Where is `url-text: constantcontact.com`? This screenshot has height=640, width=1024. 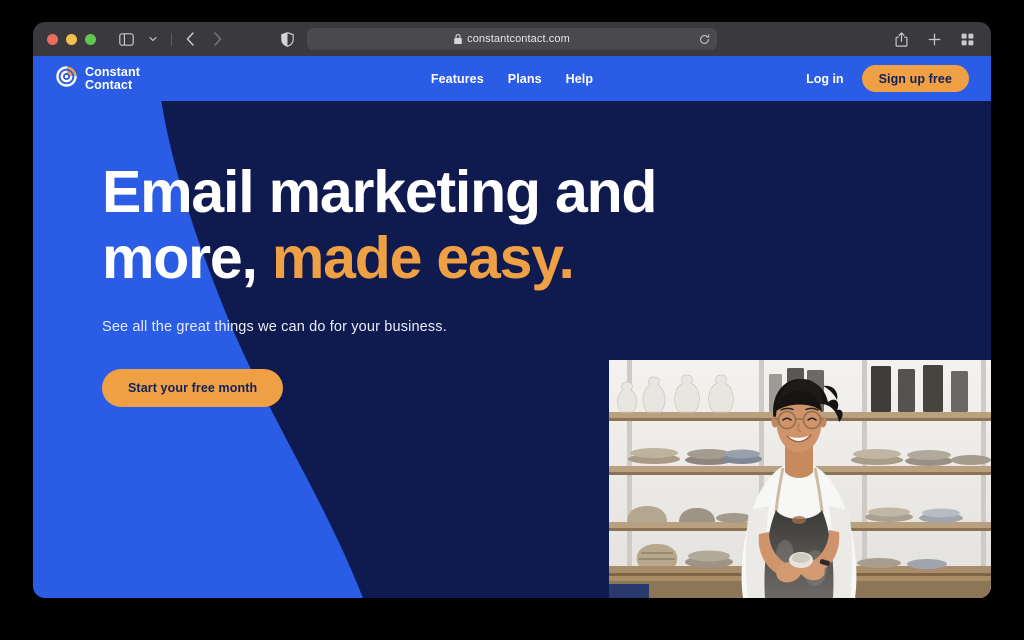
url-text: constantcontact.com is located at coordinates (518, 39).